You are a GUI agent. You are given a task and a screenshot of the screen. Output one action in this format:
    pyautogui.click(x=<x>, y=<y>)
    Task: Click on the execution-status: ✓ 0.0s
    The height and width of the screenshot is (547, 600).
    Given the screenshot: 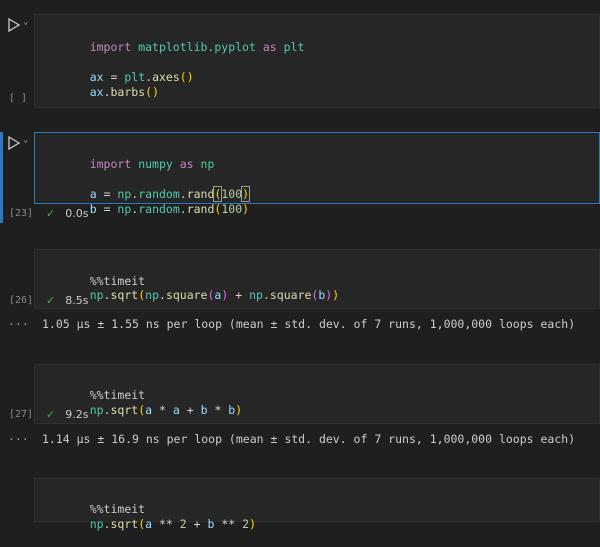 What is the action you would take?
    pyautogui.click(x=67, y=213)
    